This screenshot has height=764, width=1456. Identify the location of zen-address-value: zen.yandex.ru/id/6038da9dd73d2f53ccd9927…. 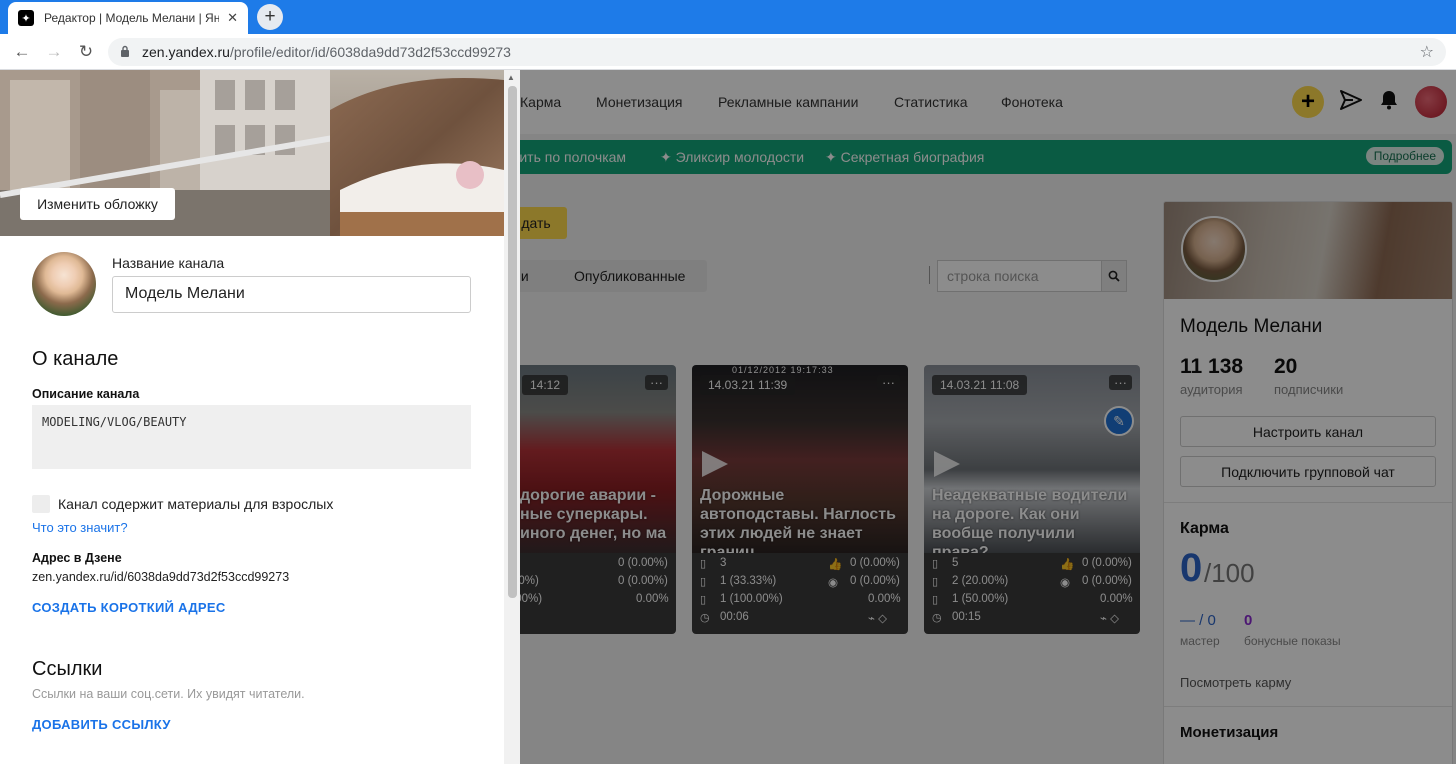
(161, 577).